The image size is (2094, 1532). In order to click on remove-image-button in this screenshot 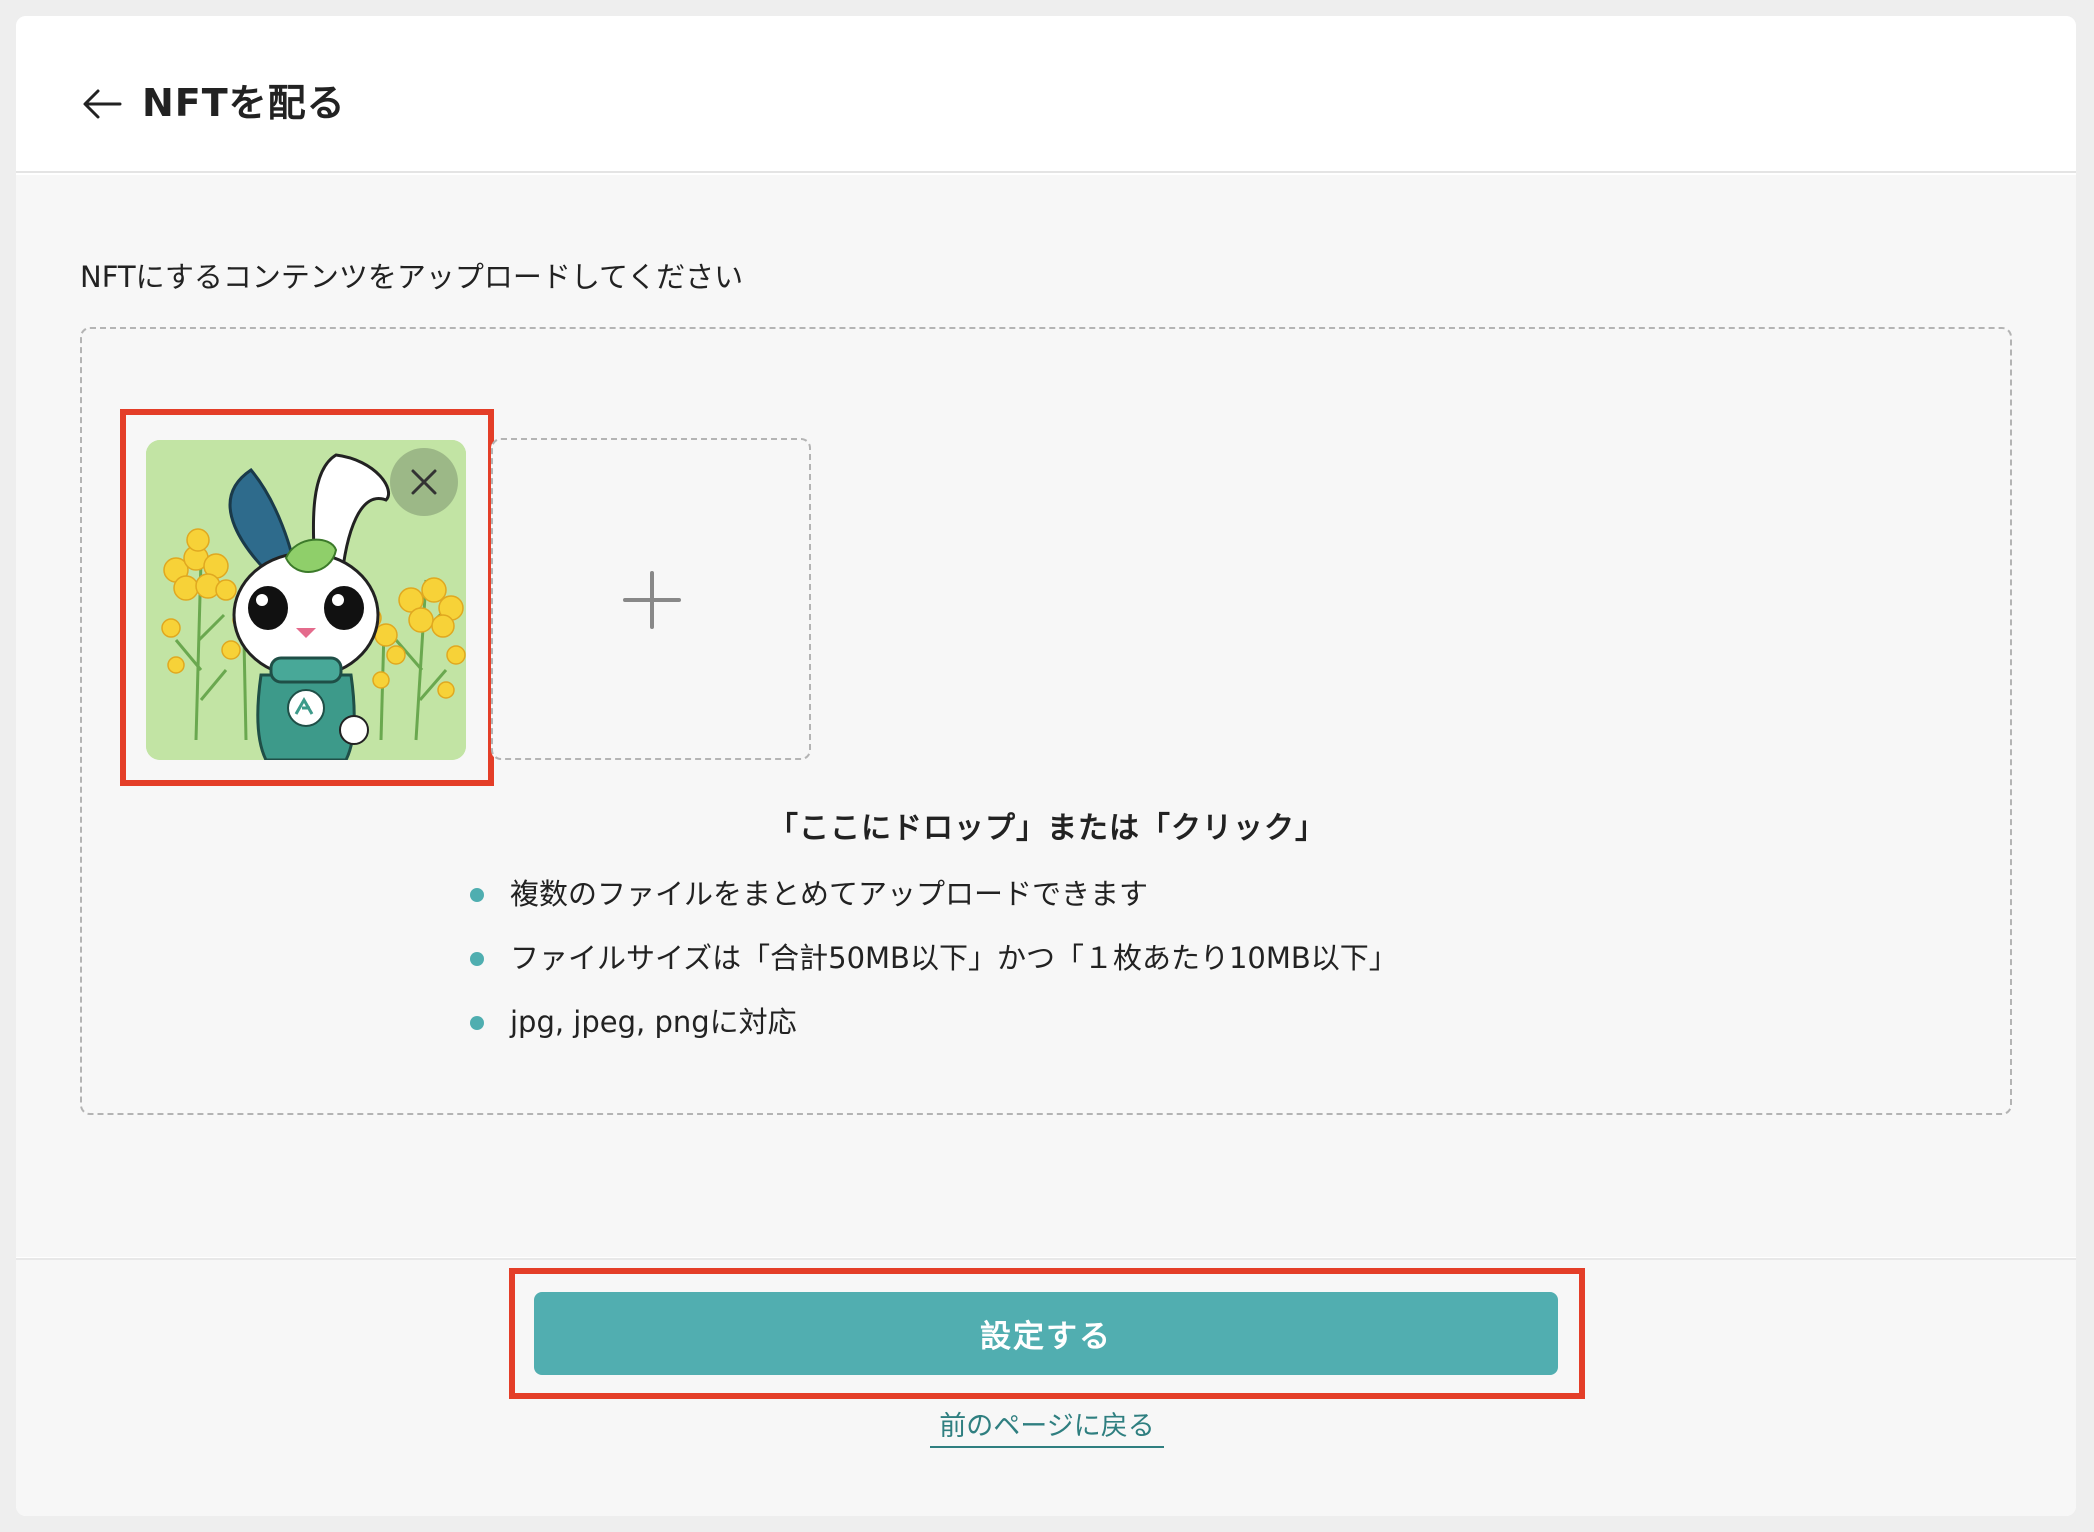, I will do `click(424, 482)`.